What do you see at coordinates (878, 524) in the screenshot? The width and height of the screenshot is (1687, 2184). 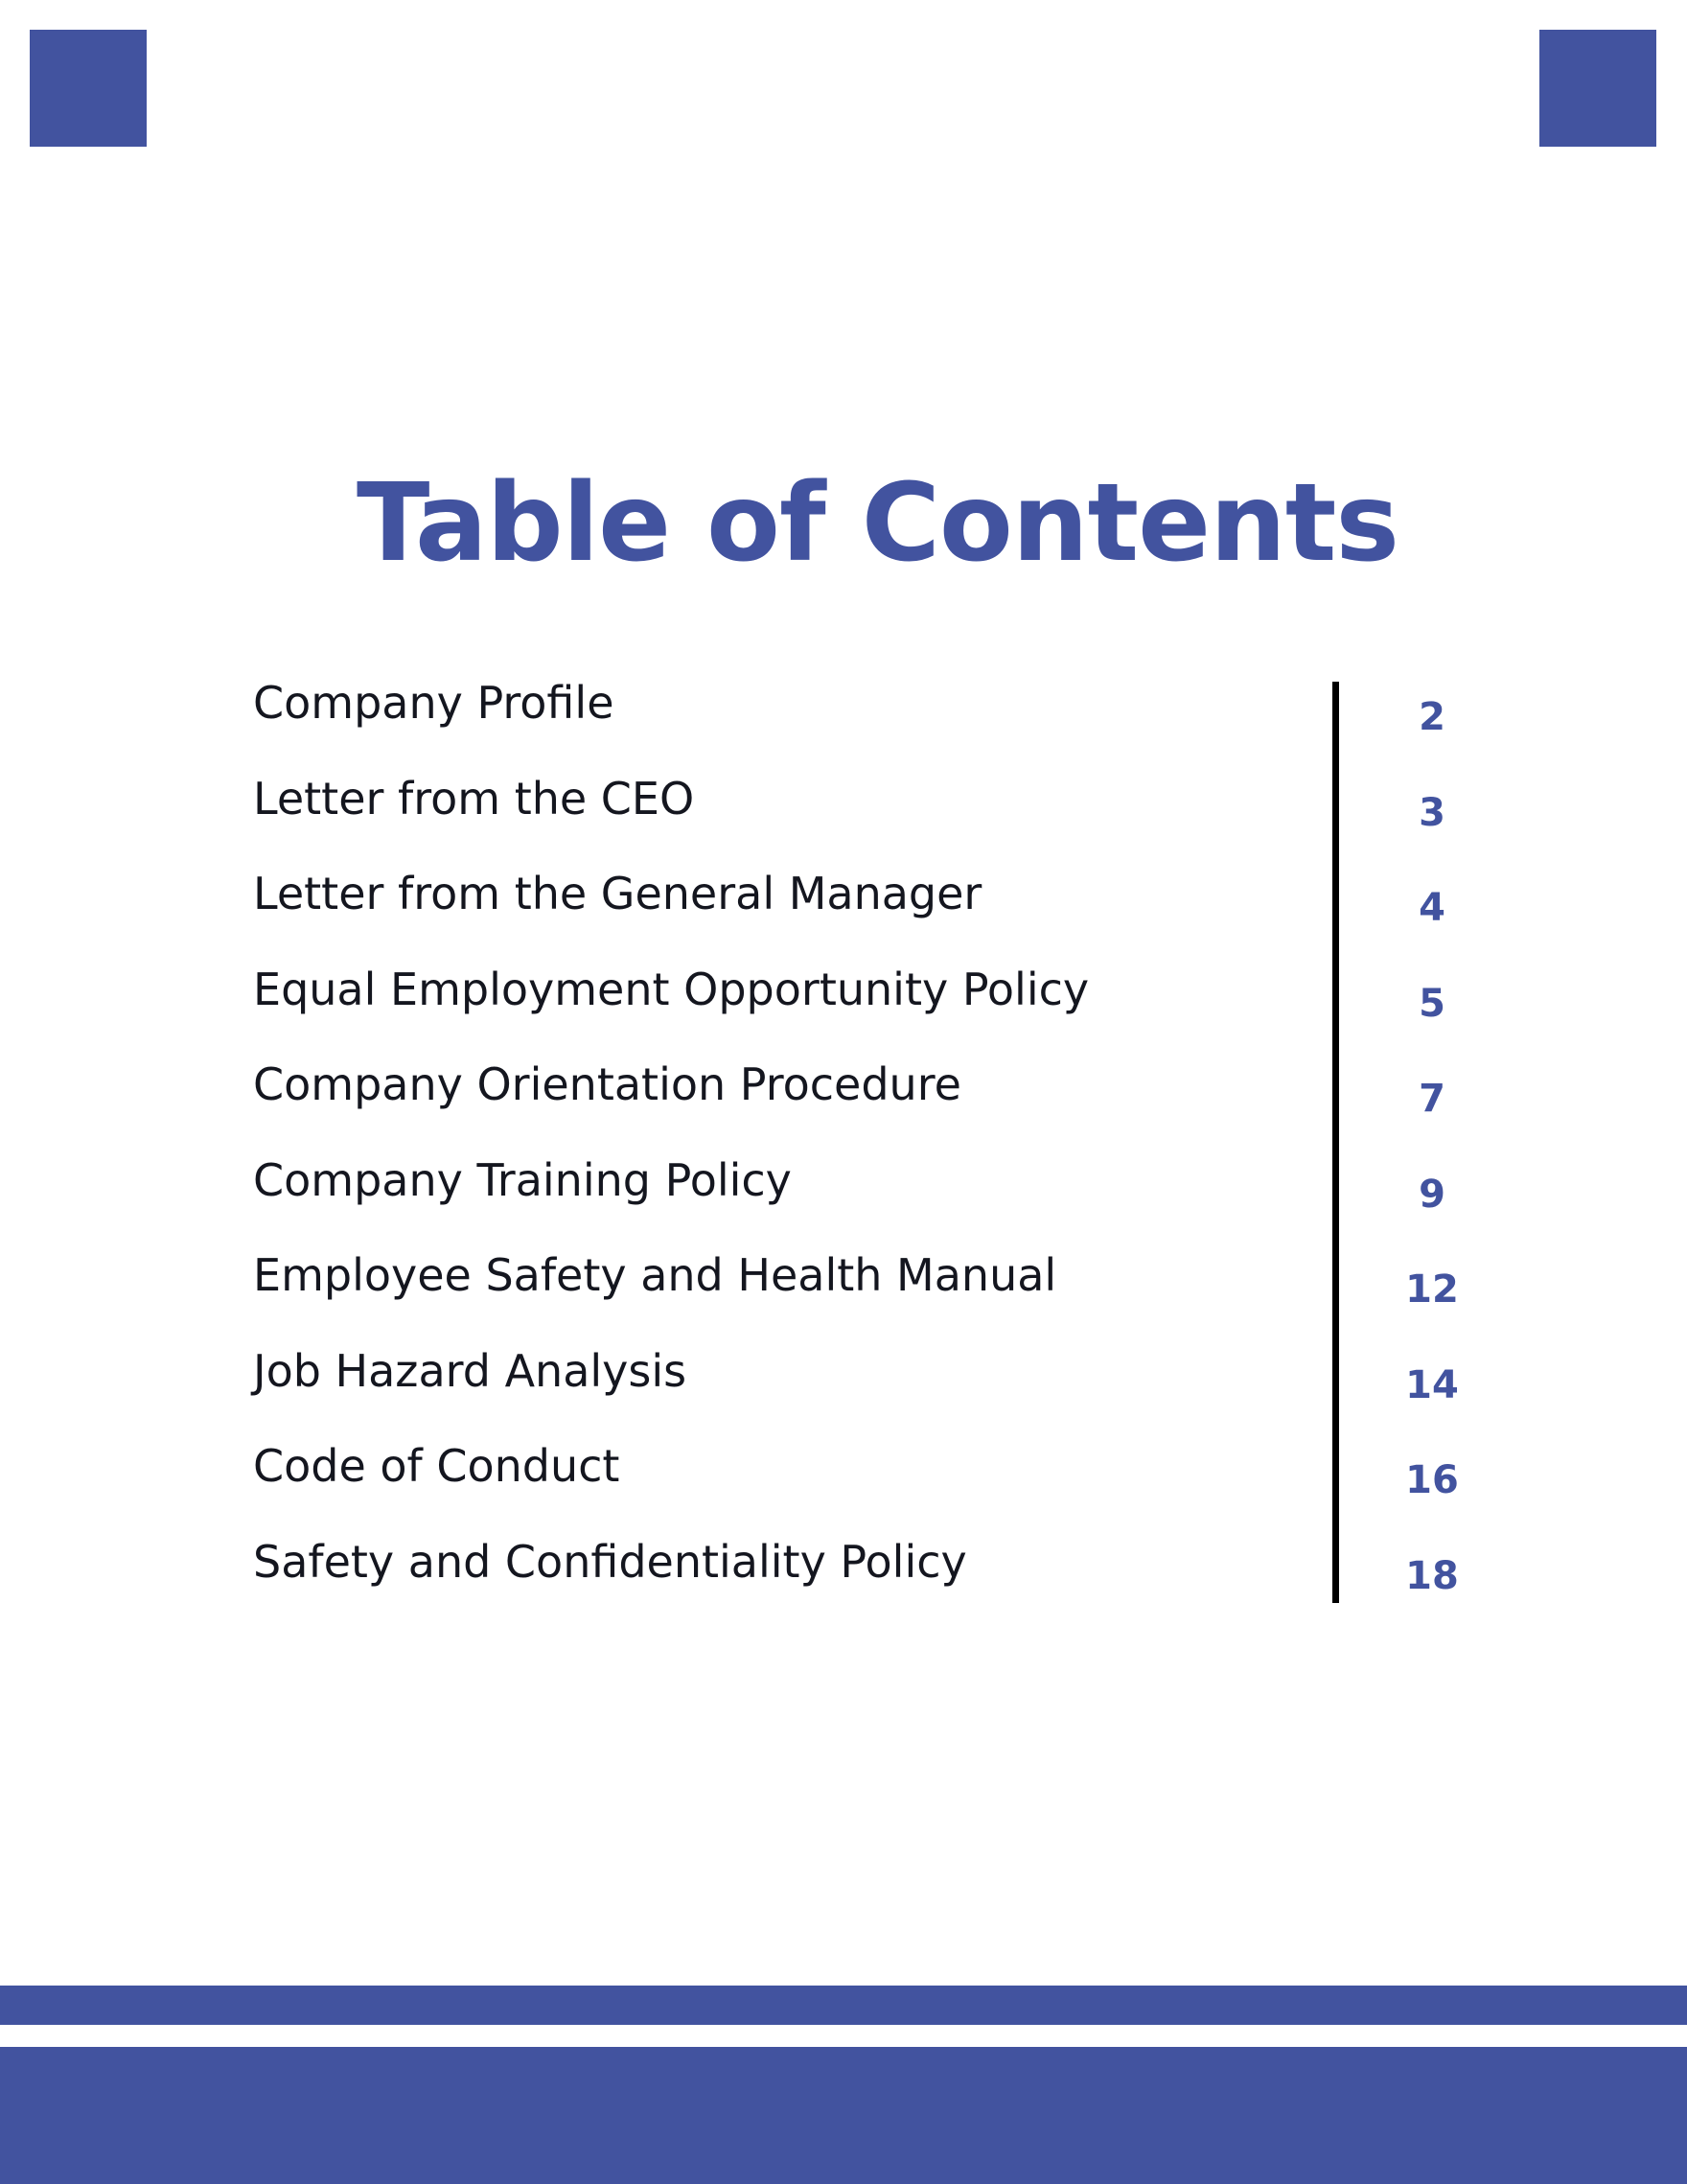 I see `page-title: Table of Contents` at bounding box center [878, 524].